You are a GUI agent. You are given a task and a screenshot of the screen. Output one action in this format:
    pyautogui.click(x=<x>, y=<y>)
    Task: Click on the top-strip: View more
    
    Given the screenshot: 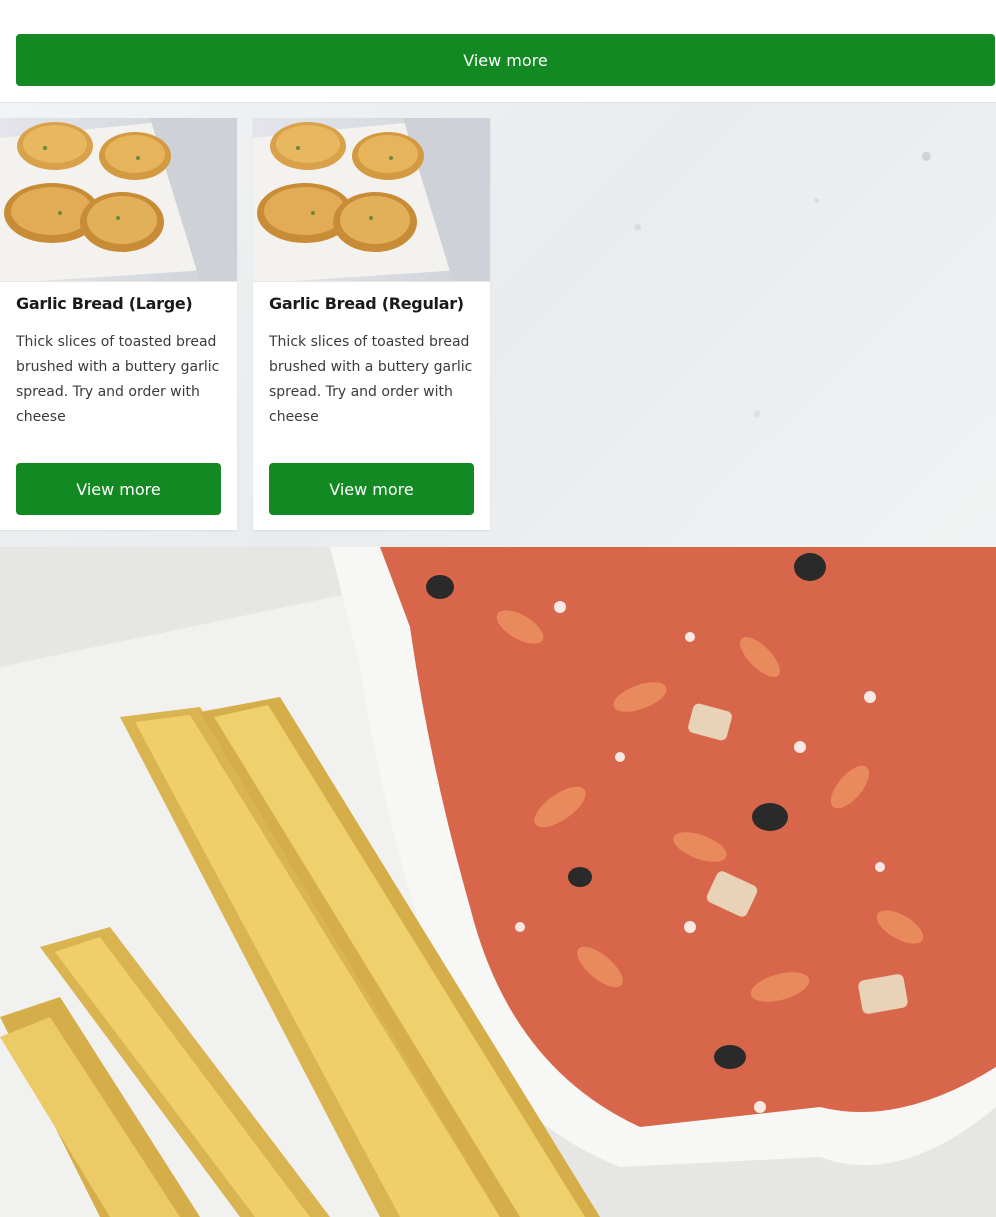 What is the action you would take?
    pyautogui.click(x=498, y=51)
    